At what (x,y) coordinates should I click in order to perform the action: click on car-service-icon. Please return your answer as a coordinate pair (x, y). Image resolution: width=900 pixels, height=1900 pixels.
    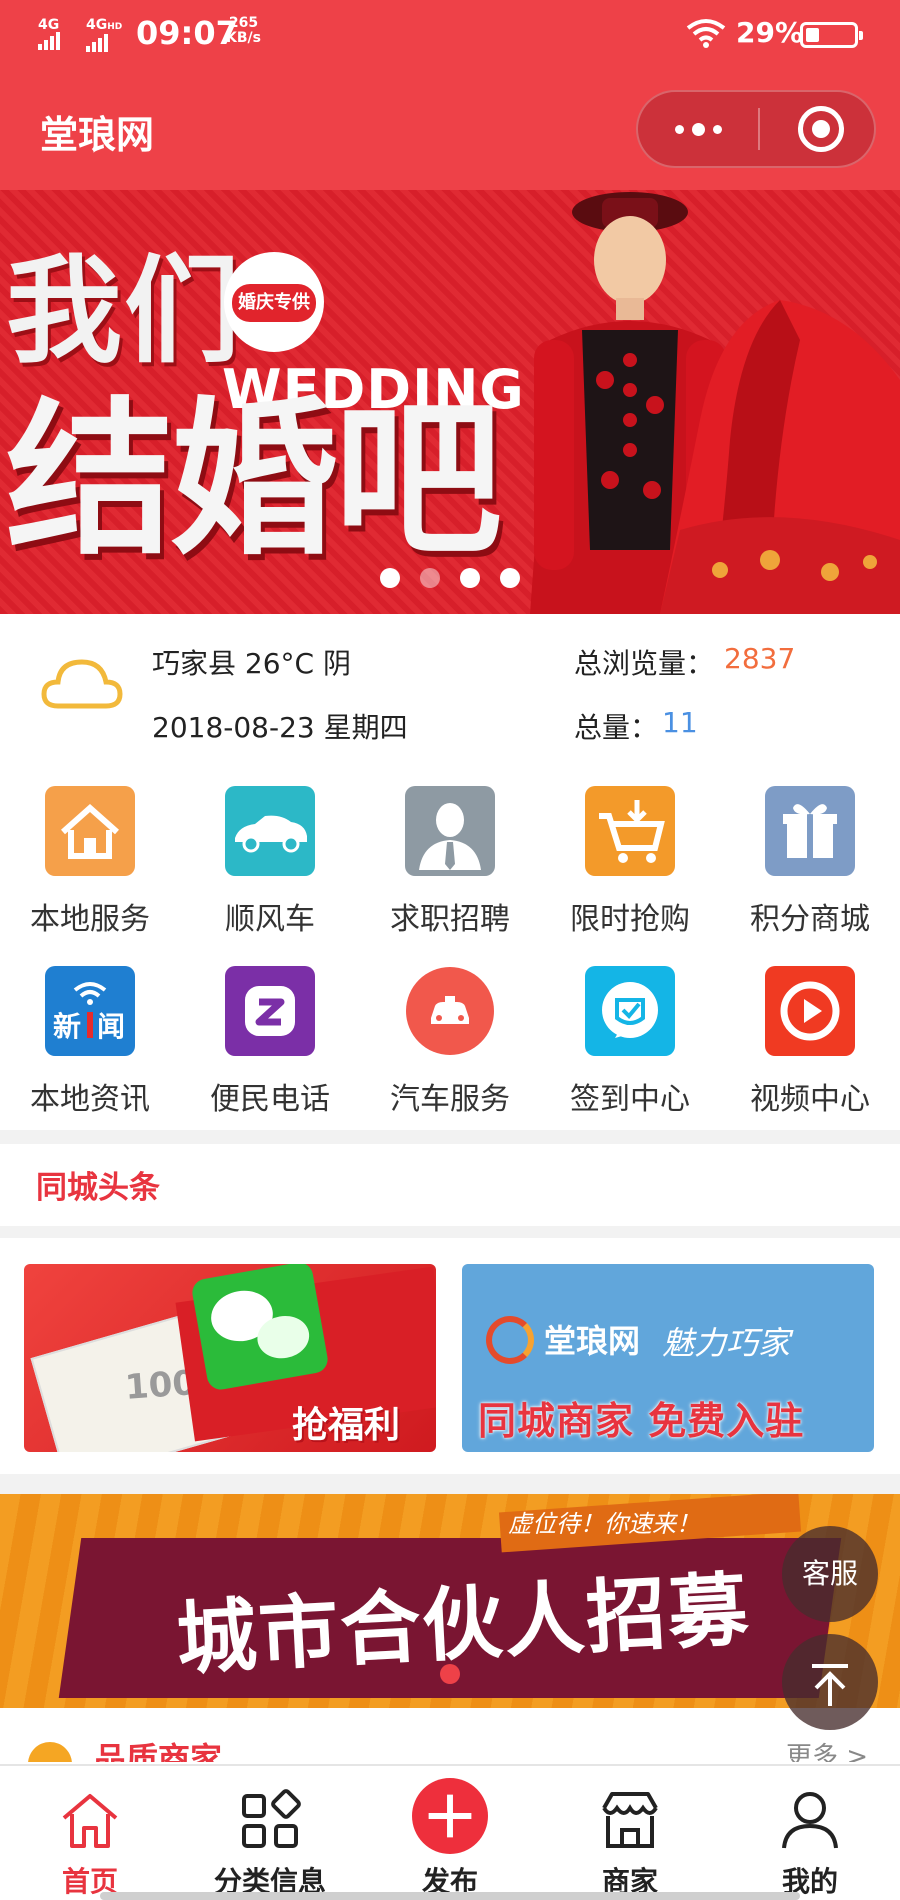
    Looking at the image, I should click on (450, 1011).